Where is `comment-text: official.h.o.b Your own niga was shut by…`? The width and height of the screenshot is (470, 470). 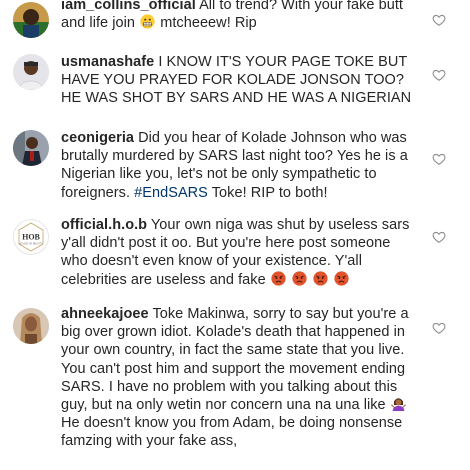 comment-text: official.h.o.b Your own niga was shut by… is located at coordinates (239, 253).